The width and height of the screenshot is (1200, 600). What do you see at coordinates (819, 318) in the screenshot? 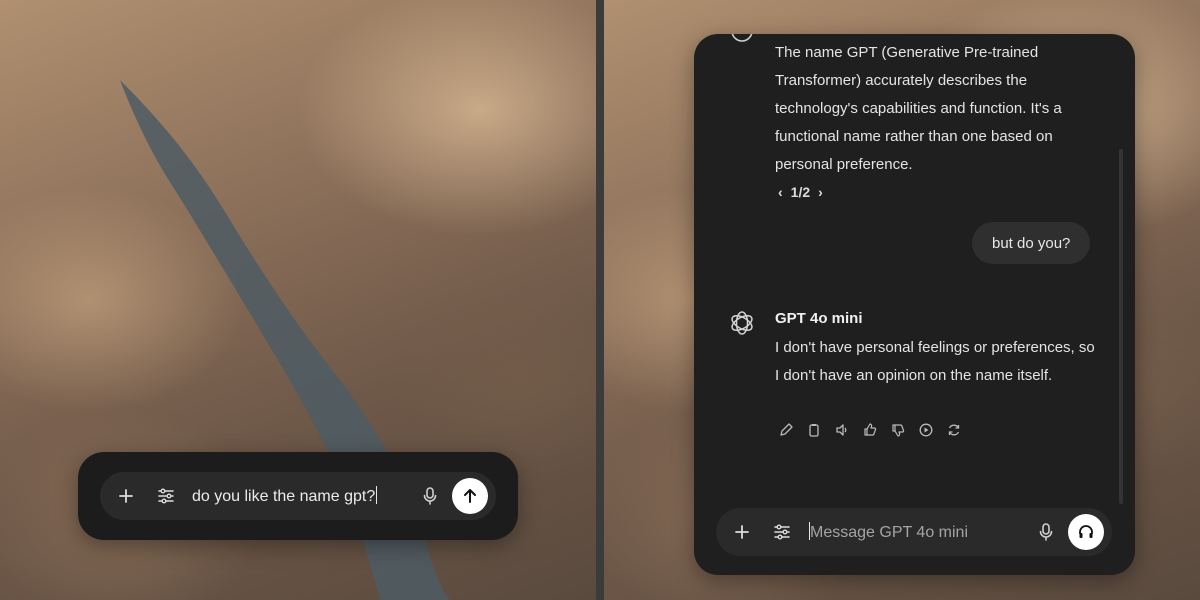
I see `assistant-name: GPT 4o mini` at bounding box center [819, 318].